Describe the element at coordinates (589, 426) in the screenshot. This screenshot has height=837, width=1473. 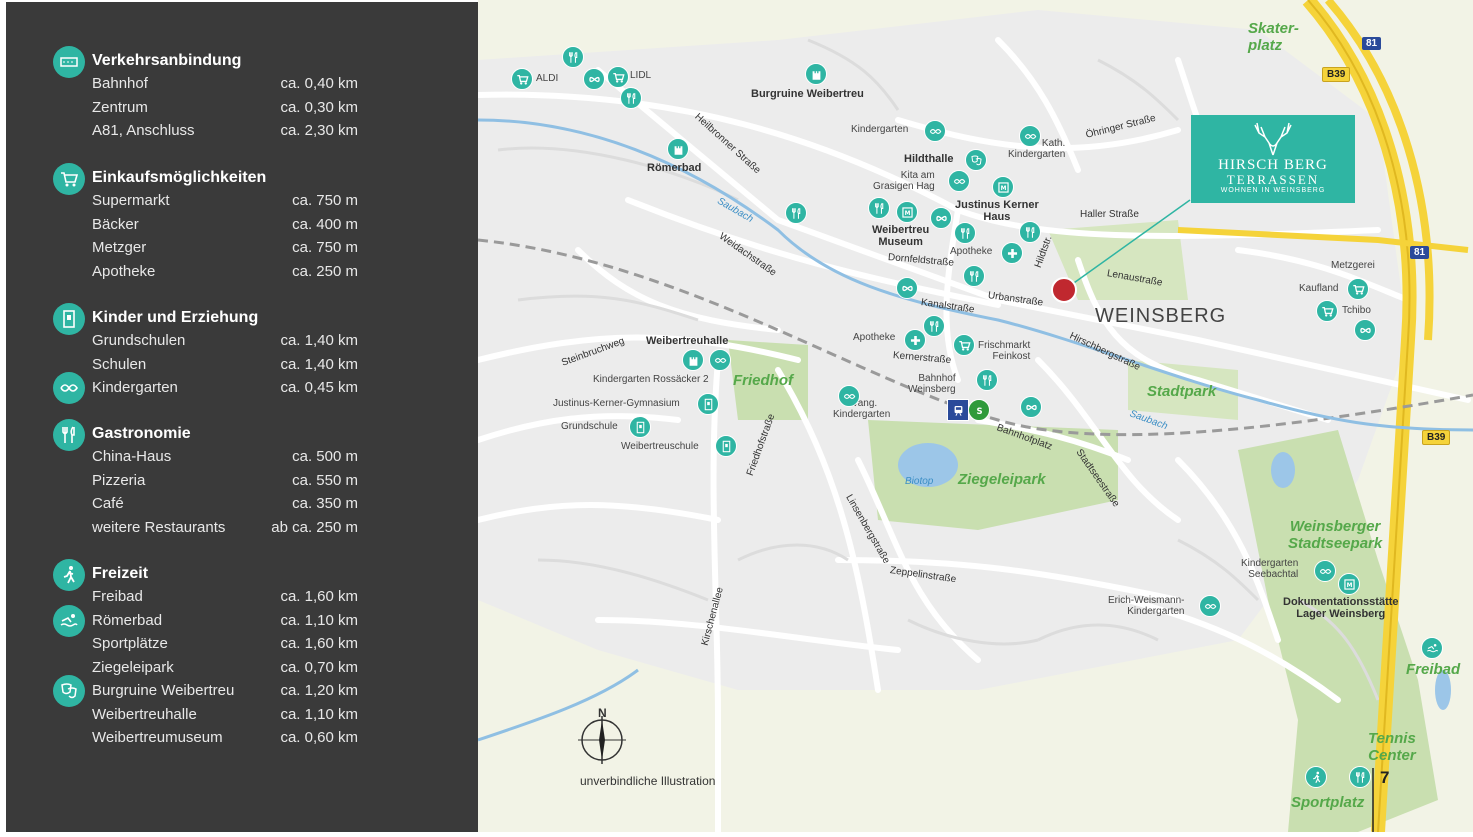
I see `grundschule-label: Grundschule` at that location.